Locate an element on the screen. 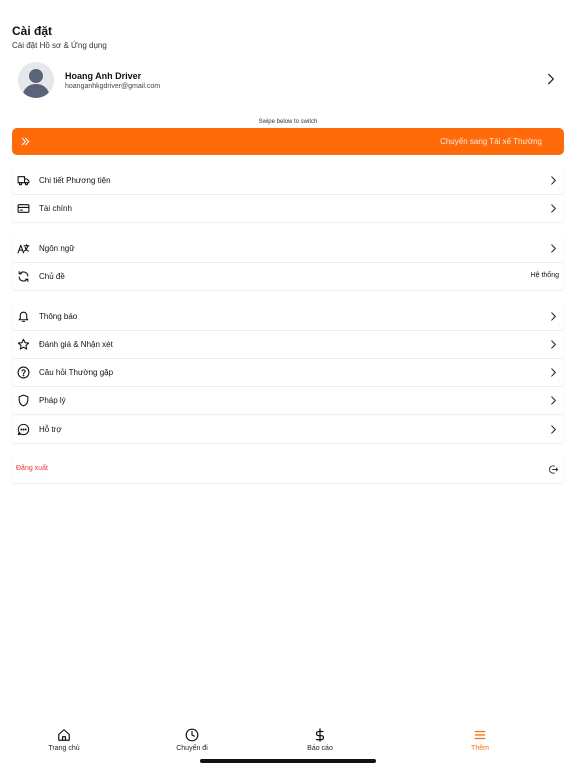 The width and height of the screenshot is (576, 768). switch-driver-slider: Chuyển sang Tài xế Thường is located at coordinates (288, 141).